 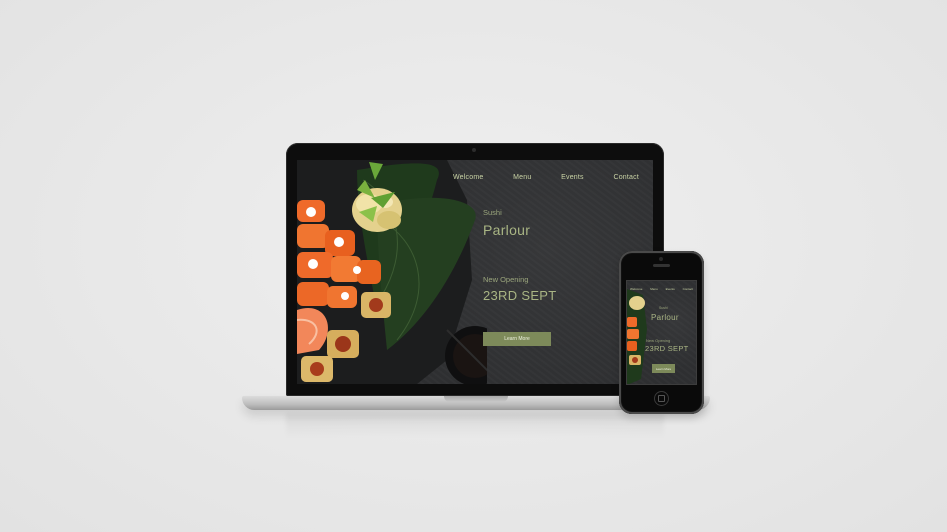 I want to click on phone-nav-item-events: Events, so click(x=670, y=289).